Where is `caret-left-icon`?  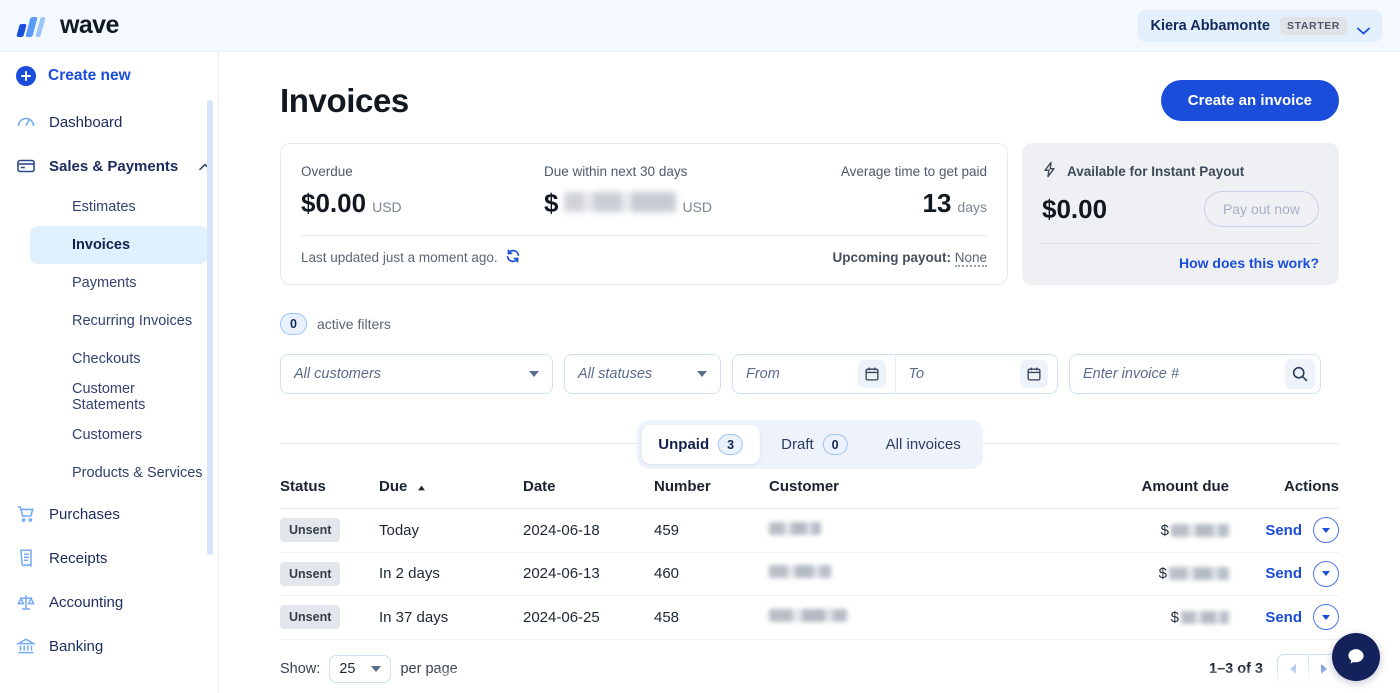
caret-left-icon is located at coordinates (1293, 669).